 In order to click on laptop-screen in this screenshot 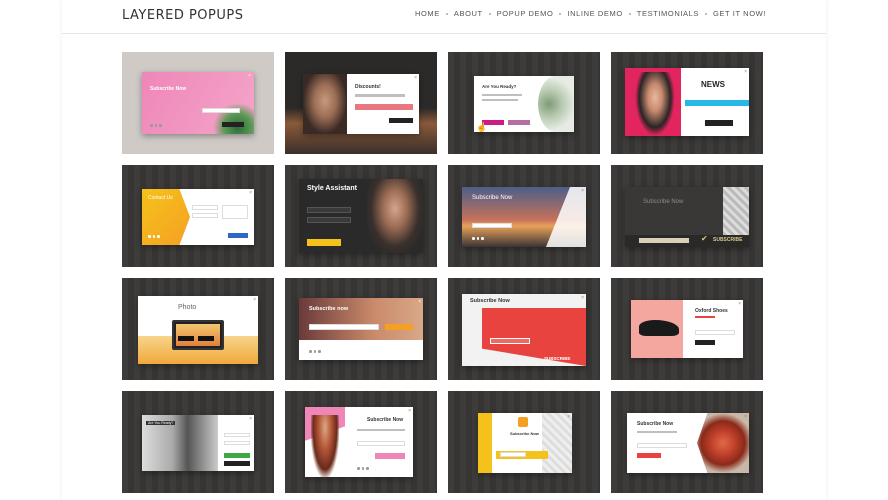, I will do `click(198, 335)`.